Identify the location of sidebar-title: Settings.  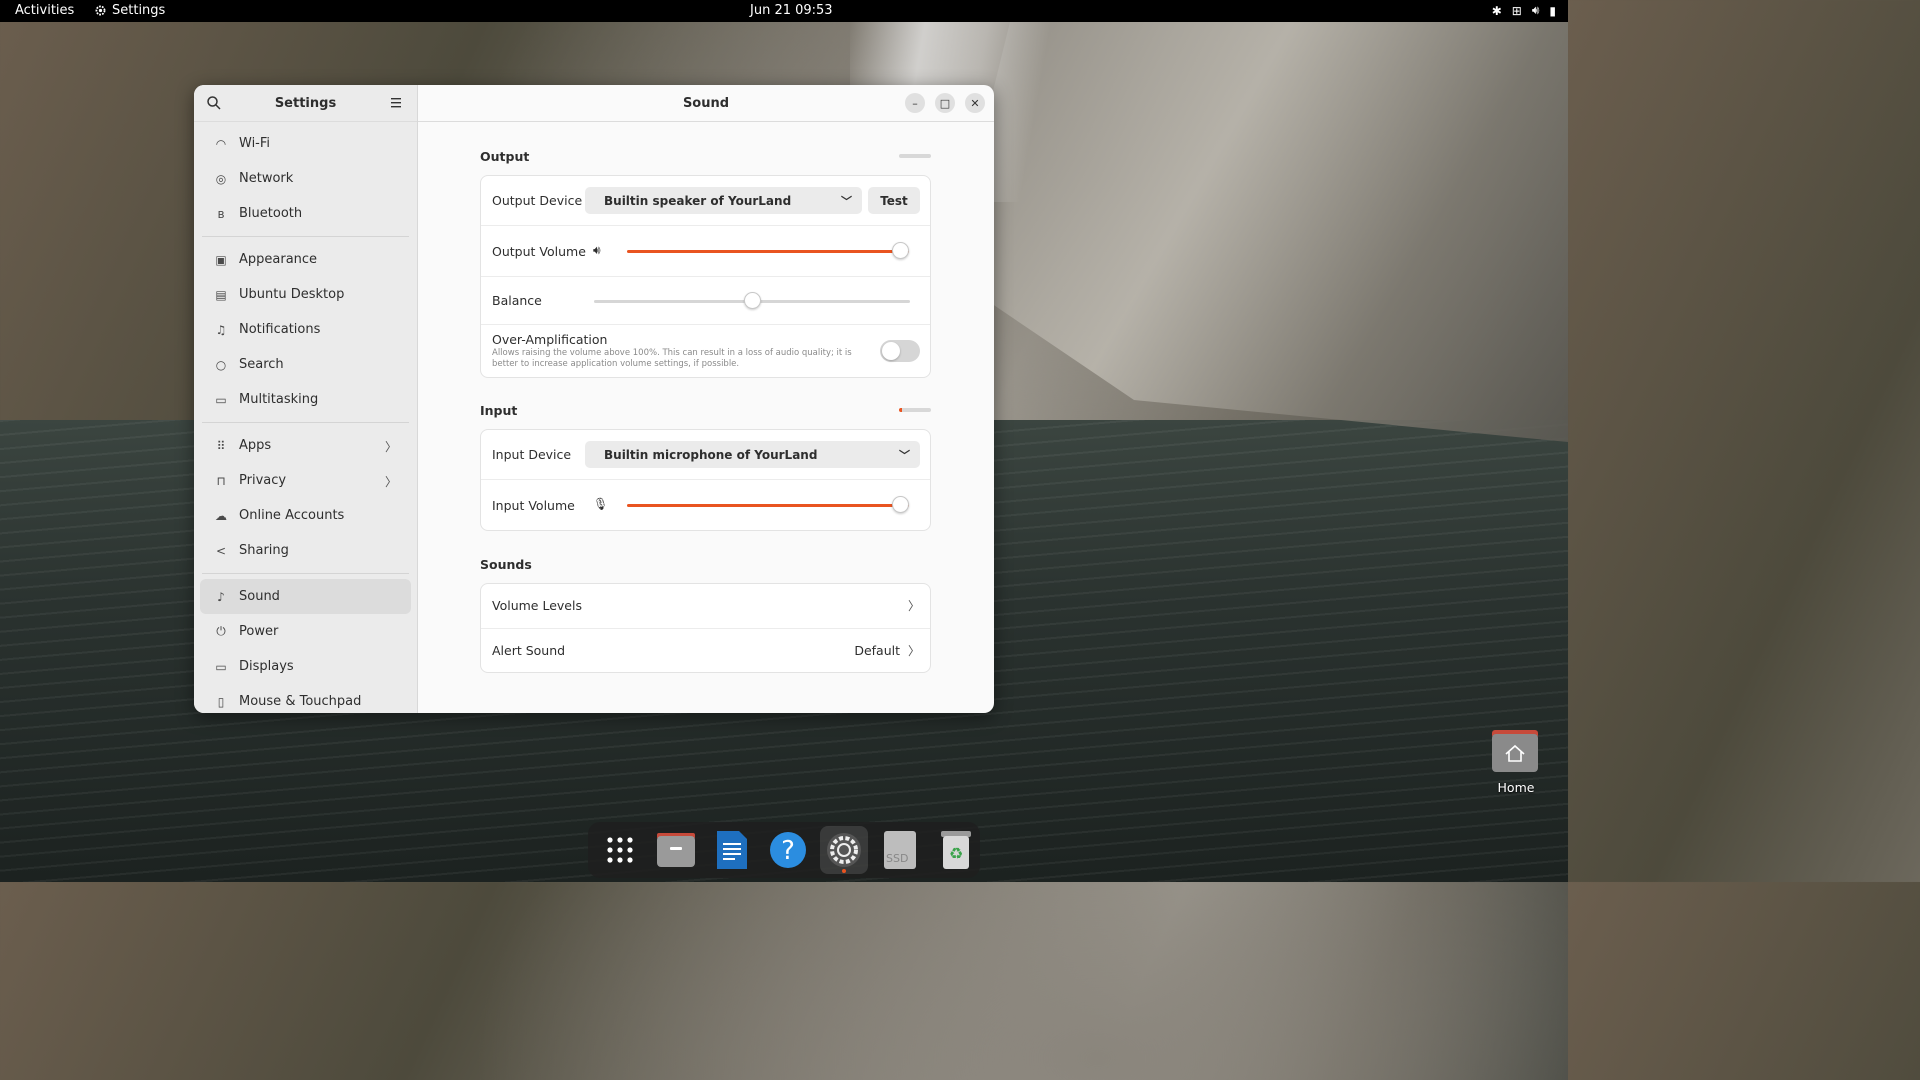
(305, 103).